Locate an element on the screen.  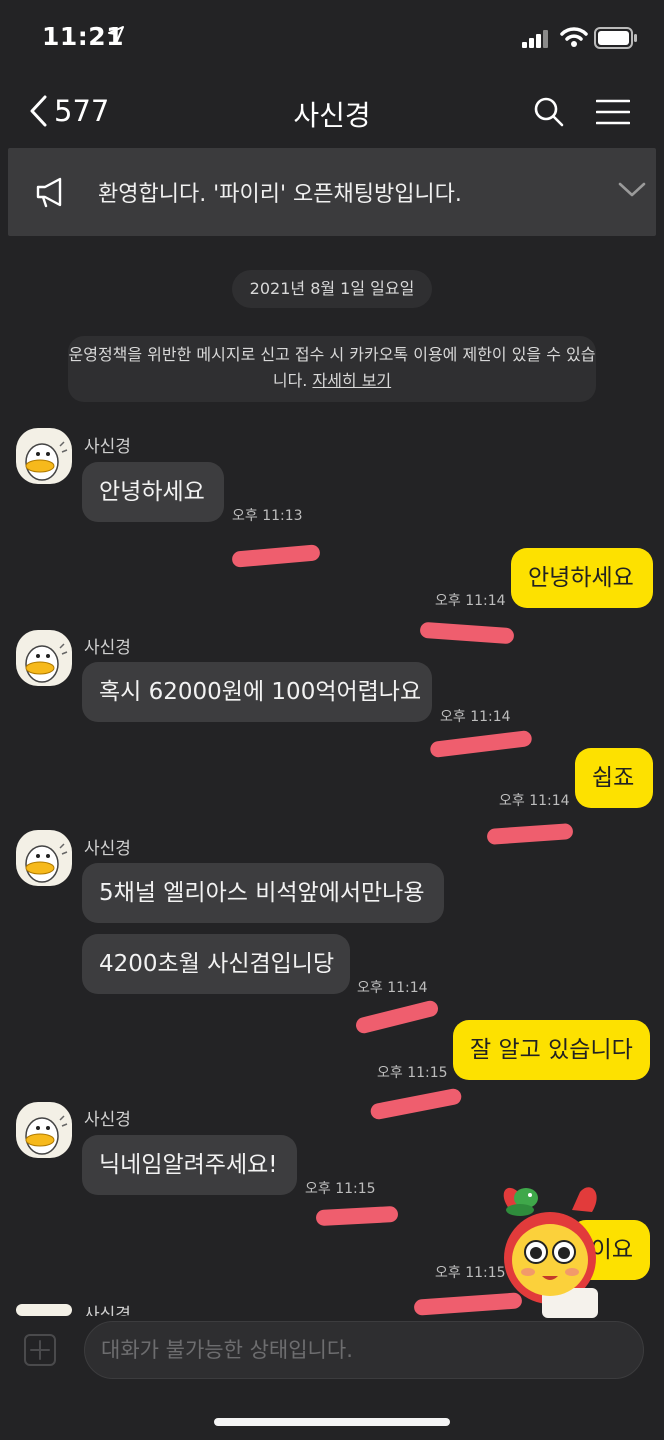
nav-bar: 577 사신경 is located at coordinates (332, 112).